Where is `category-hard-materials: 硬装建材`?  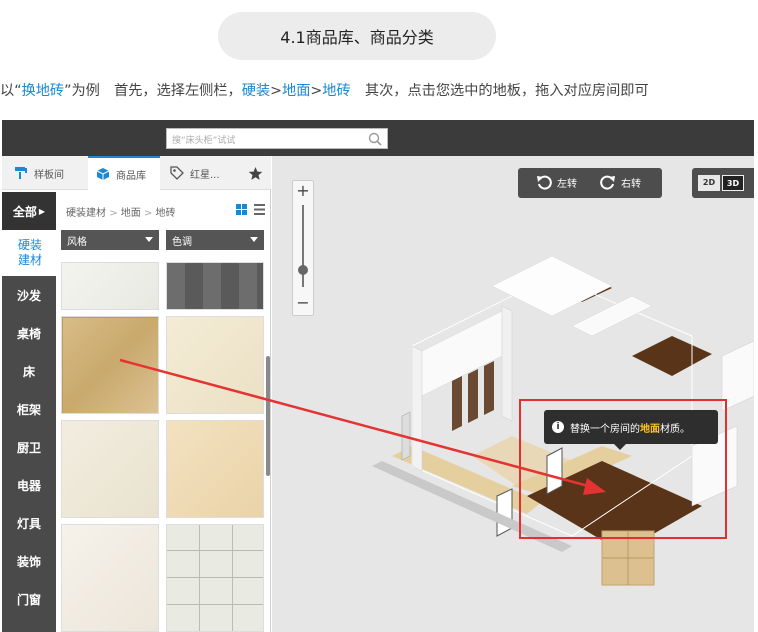
category-hard-materials: 硬装建材 is located at coordinates (30, 253).